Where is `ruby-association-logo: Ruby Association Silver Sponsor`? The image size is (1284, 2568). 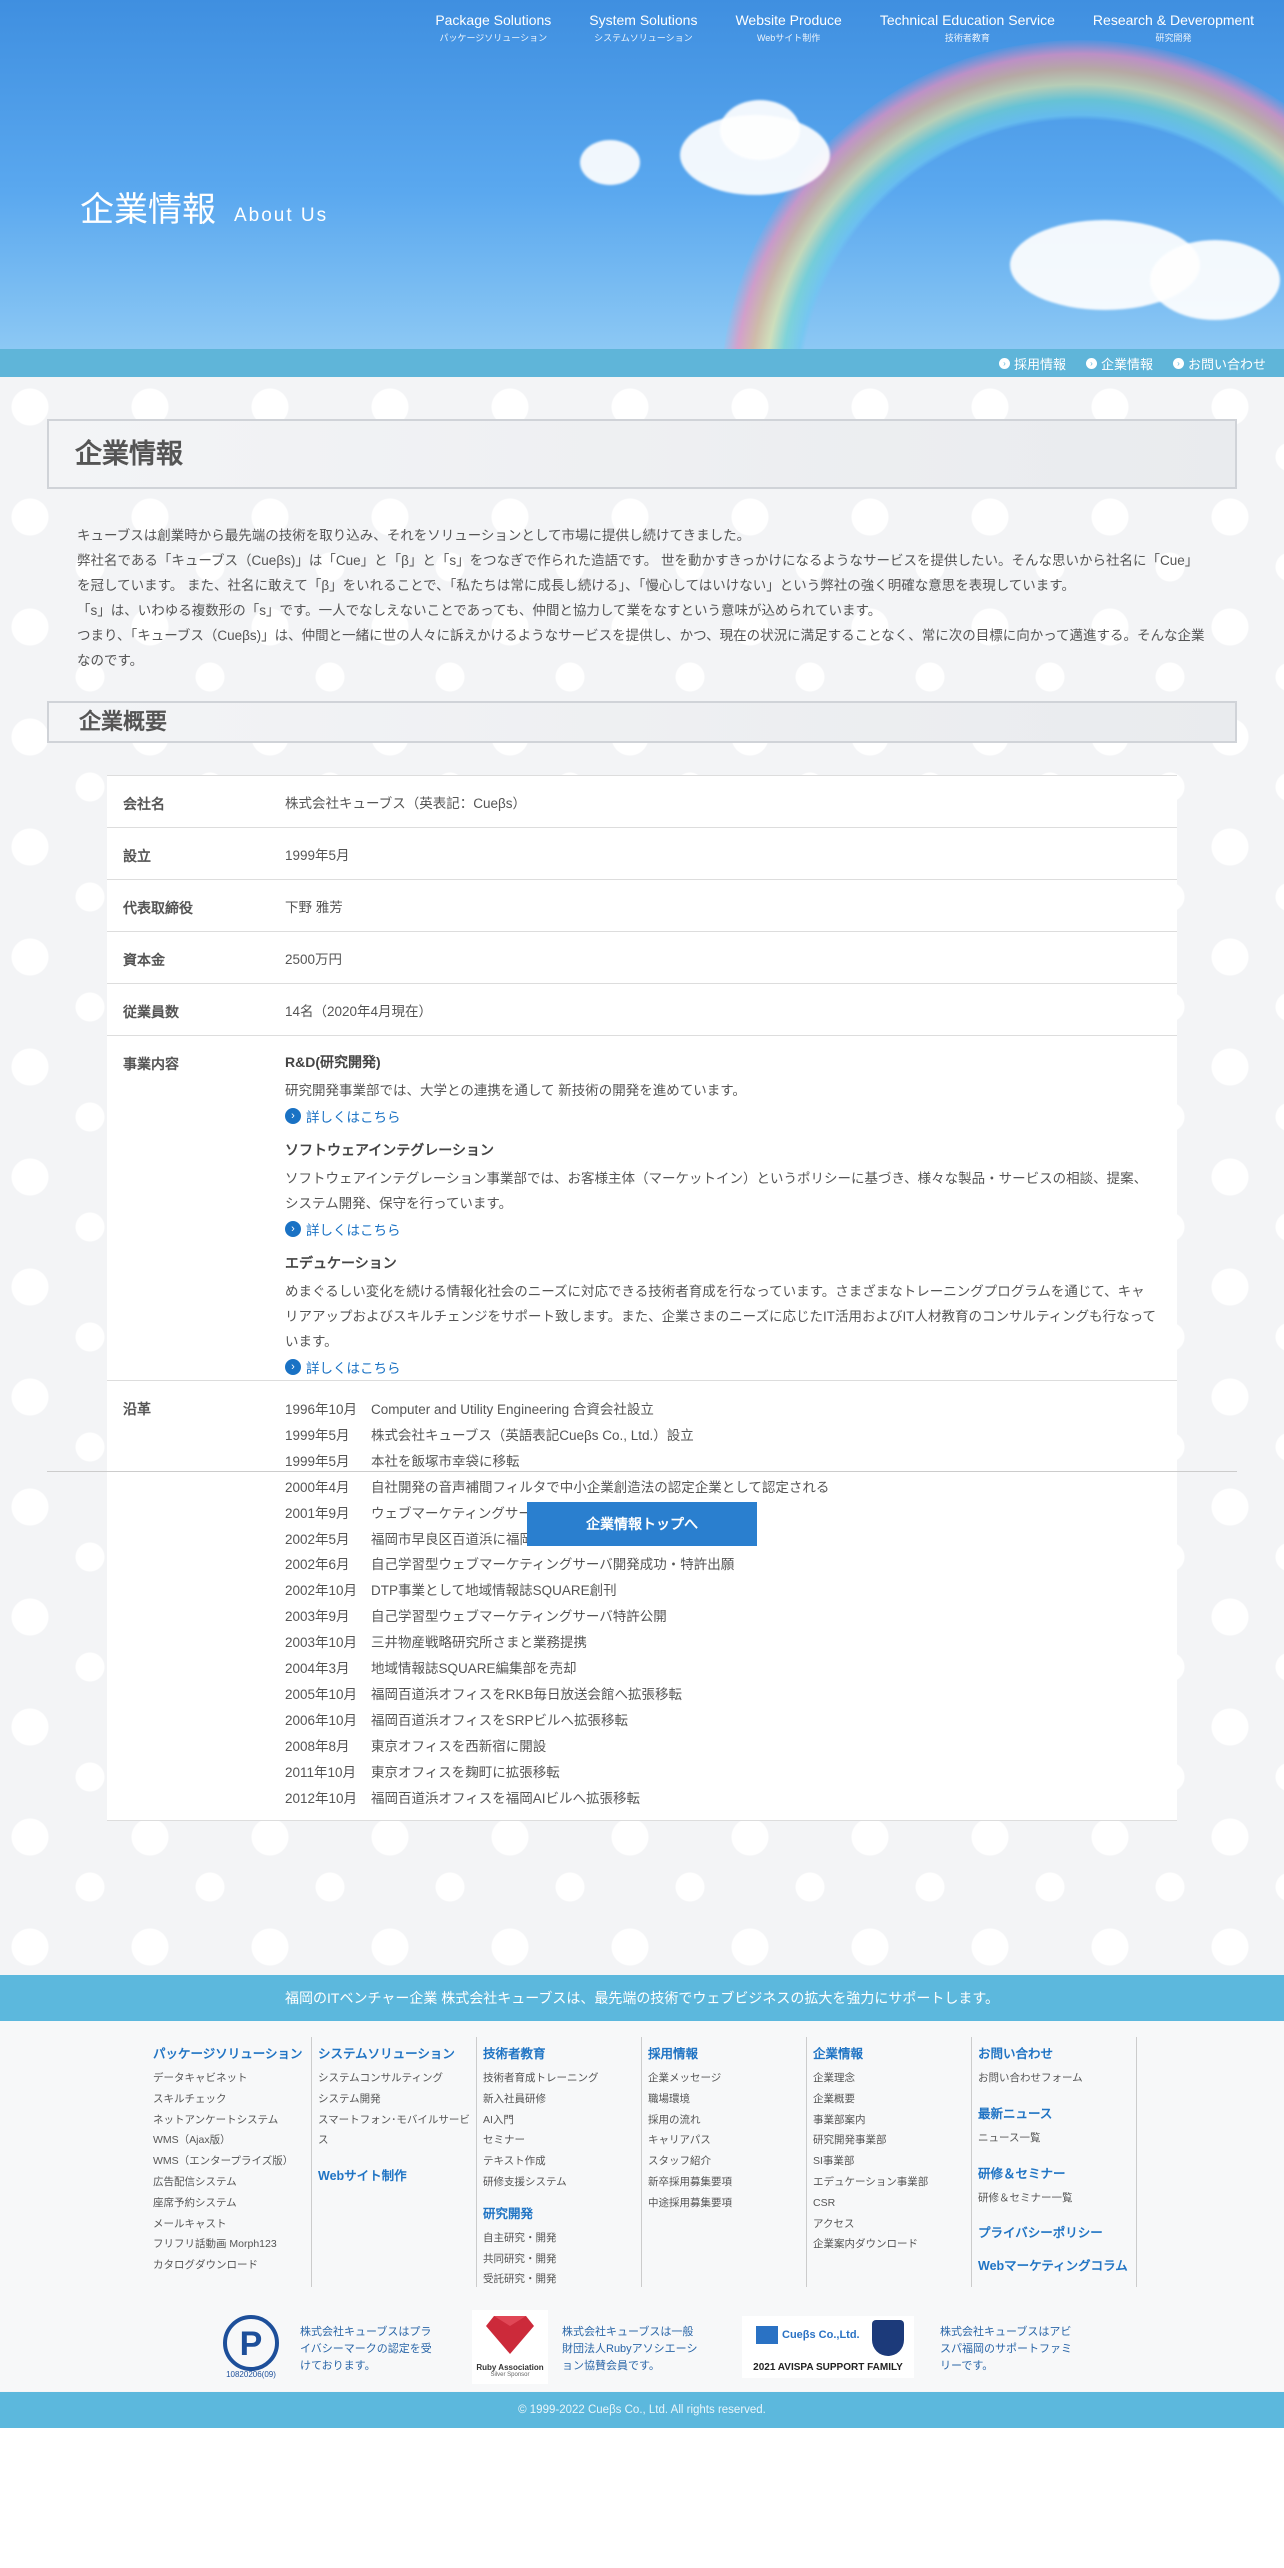
ruby-association-logo: Ruby Association Silver Sponsor is located at coordinates (510, 2347).